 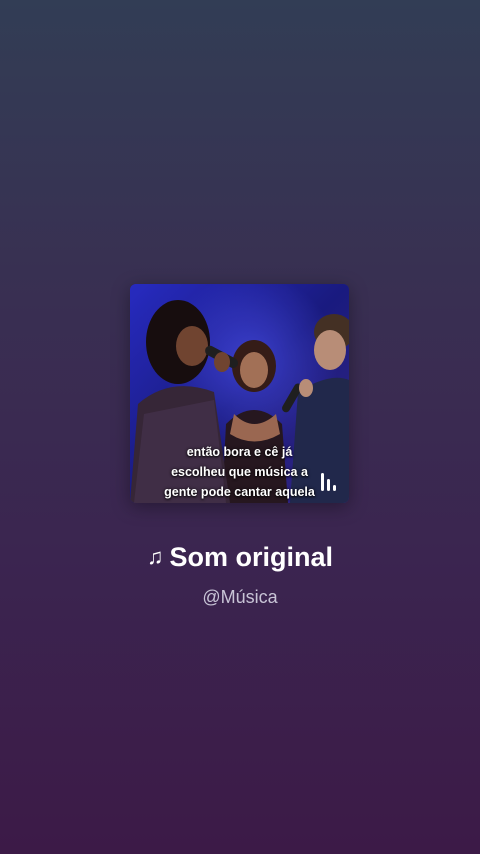 I want to click on audio-equalizer-icon, so click(x=328, y=482).